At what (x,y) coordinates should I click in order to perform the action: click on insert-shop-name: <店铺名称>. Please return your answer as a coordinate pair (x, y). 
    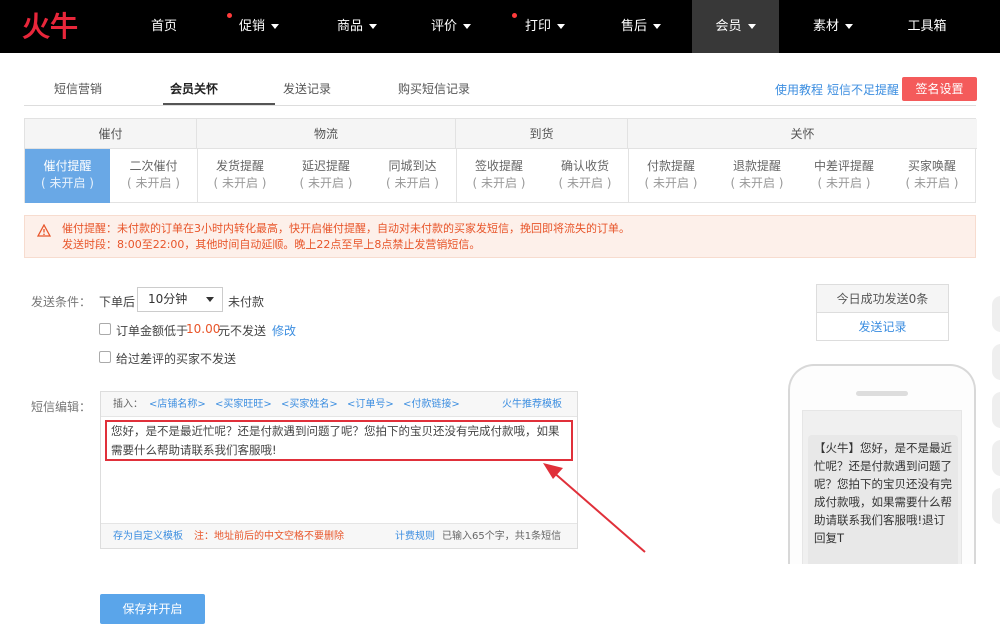
    Looking at the image, I should click on (177, 404).